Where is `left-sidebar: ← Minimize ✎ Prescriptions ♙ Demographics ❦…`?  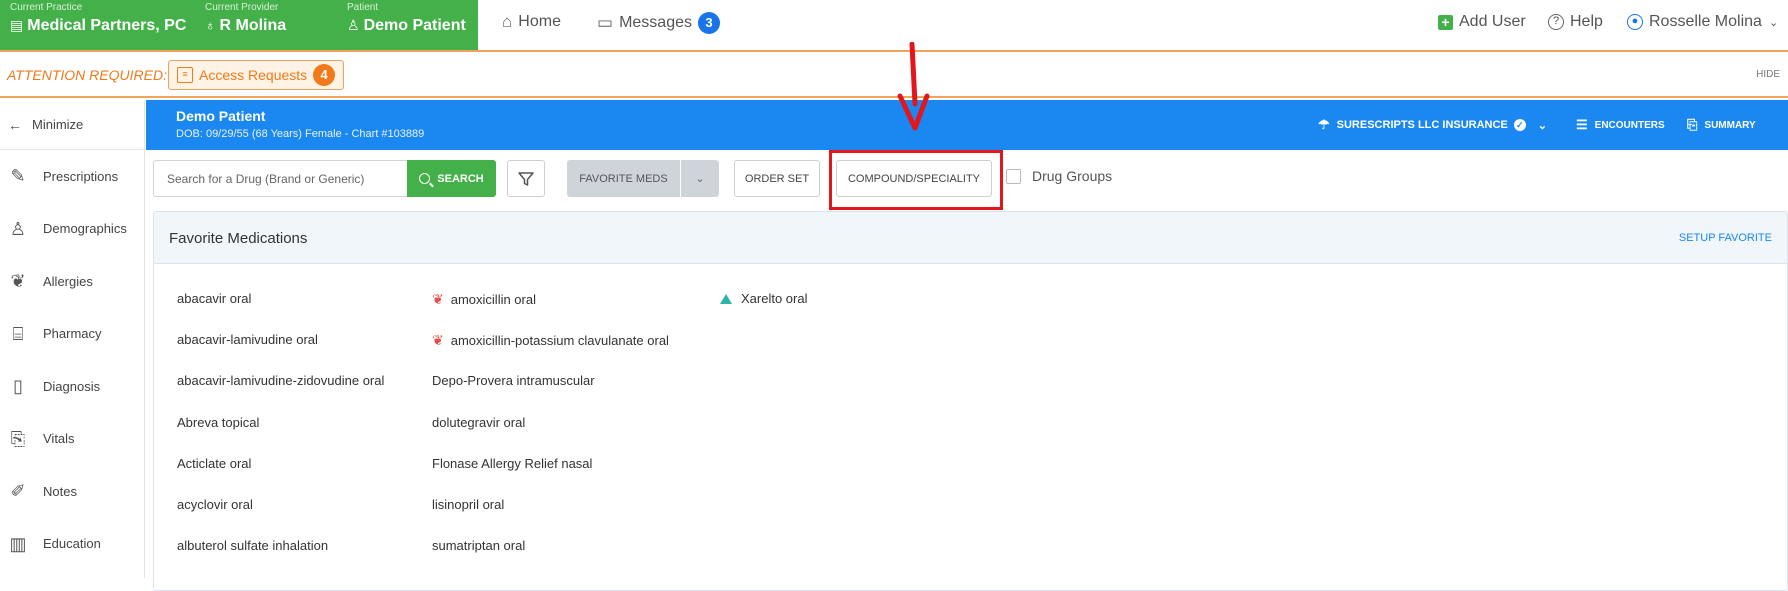
left-sidebar: ← Minimize ✎ Prescriptions ♙ Demographics ❦… is located at coordinates (72, 339).